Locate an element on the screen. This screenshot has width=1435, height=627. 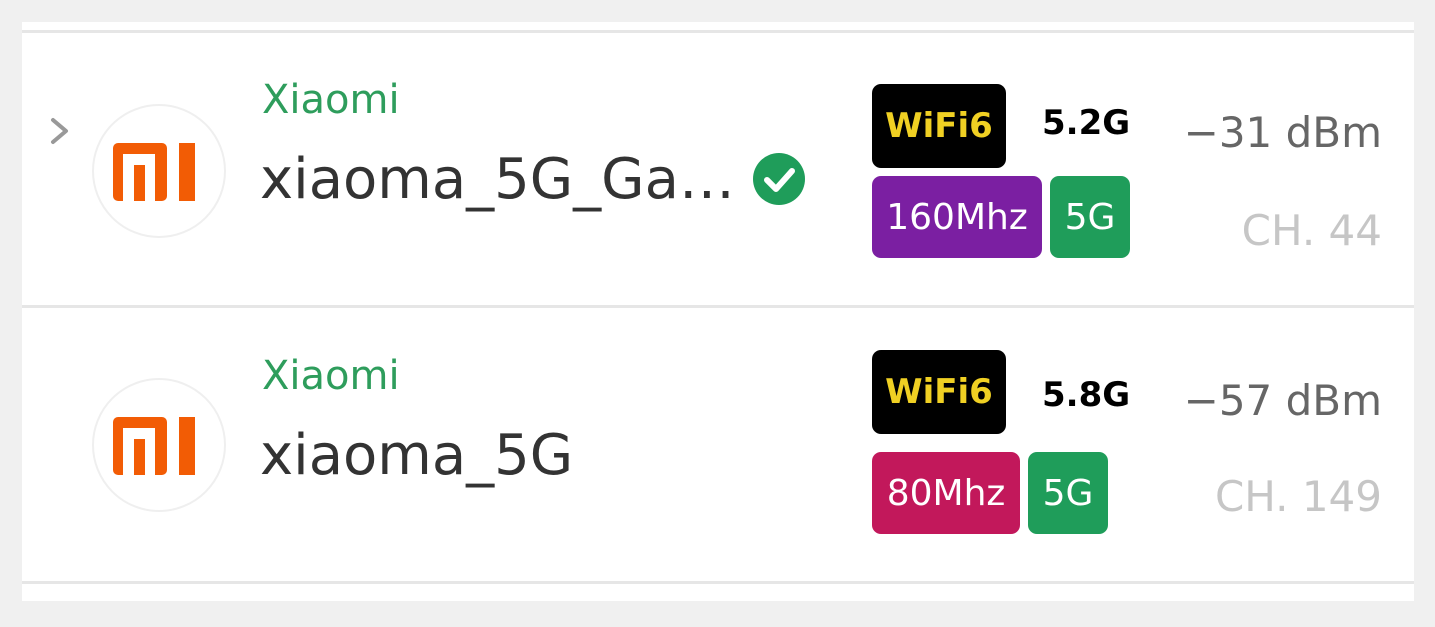
frequency-label: 5.2G is located at coordinates (1086, 123).